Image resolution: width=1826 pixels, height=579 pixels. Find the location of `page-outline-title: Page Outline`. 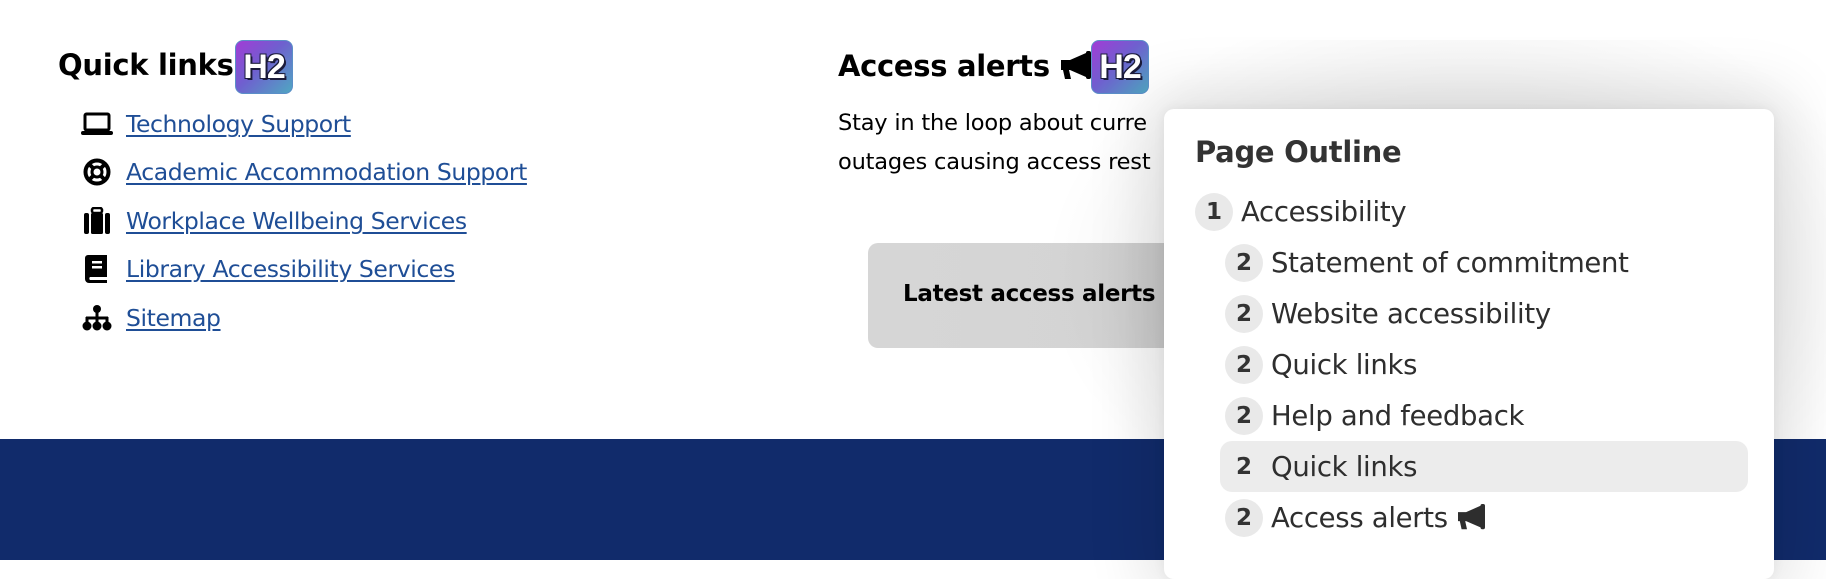

page-outline-title: Page Outline is located at coordinates (1298, 152).